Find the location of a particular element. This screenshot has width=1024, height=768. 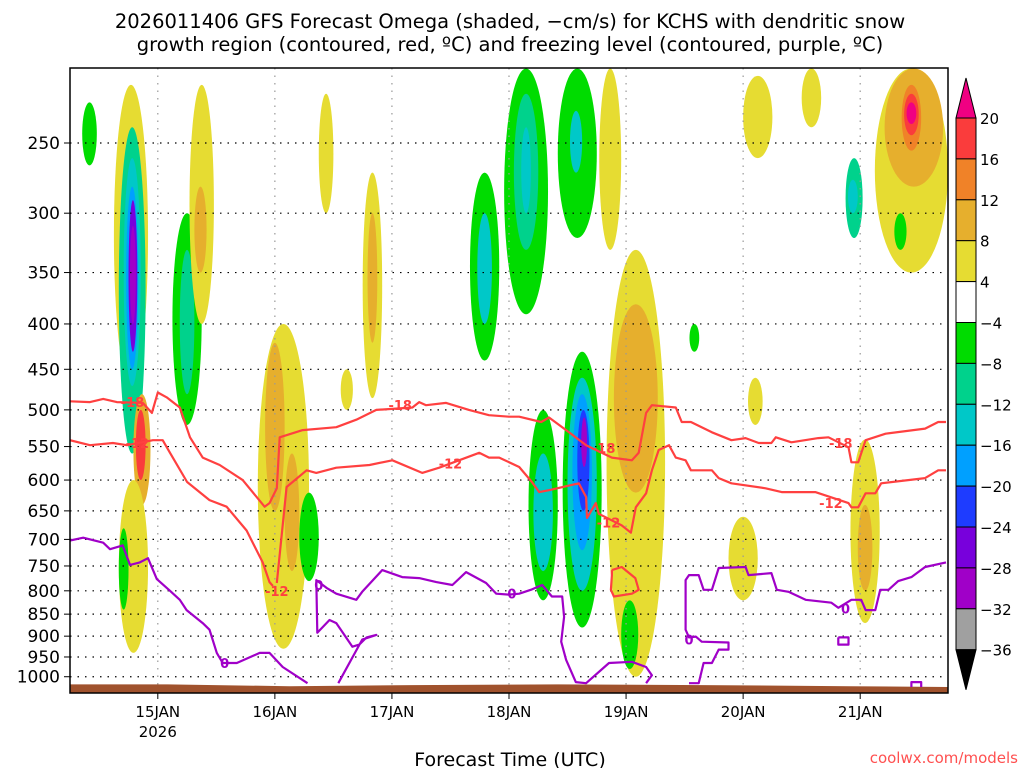

x-axis: 15JAN 2026 16JAN 17JAN 18JAN 19JAN 20JAN 21JAN is located at coordinates (509, 717).